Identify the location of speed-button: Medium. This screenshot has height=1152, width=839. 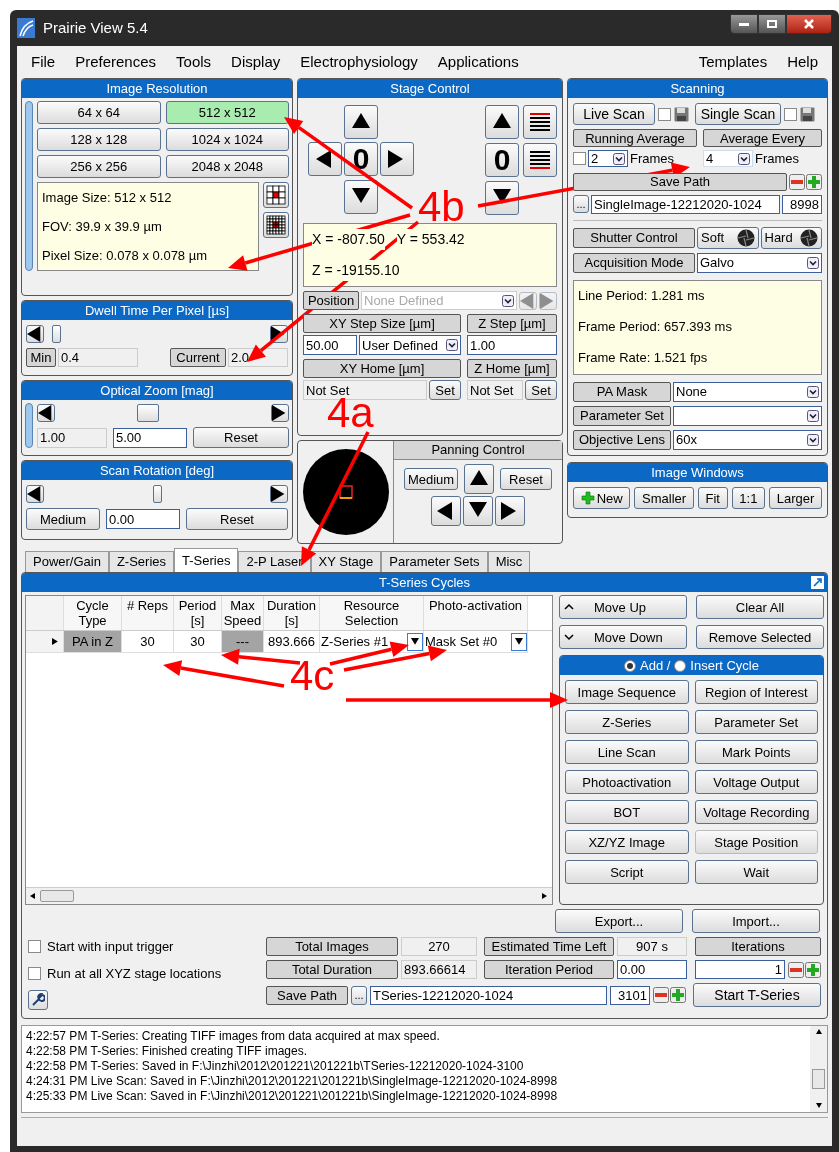
(63, 519).